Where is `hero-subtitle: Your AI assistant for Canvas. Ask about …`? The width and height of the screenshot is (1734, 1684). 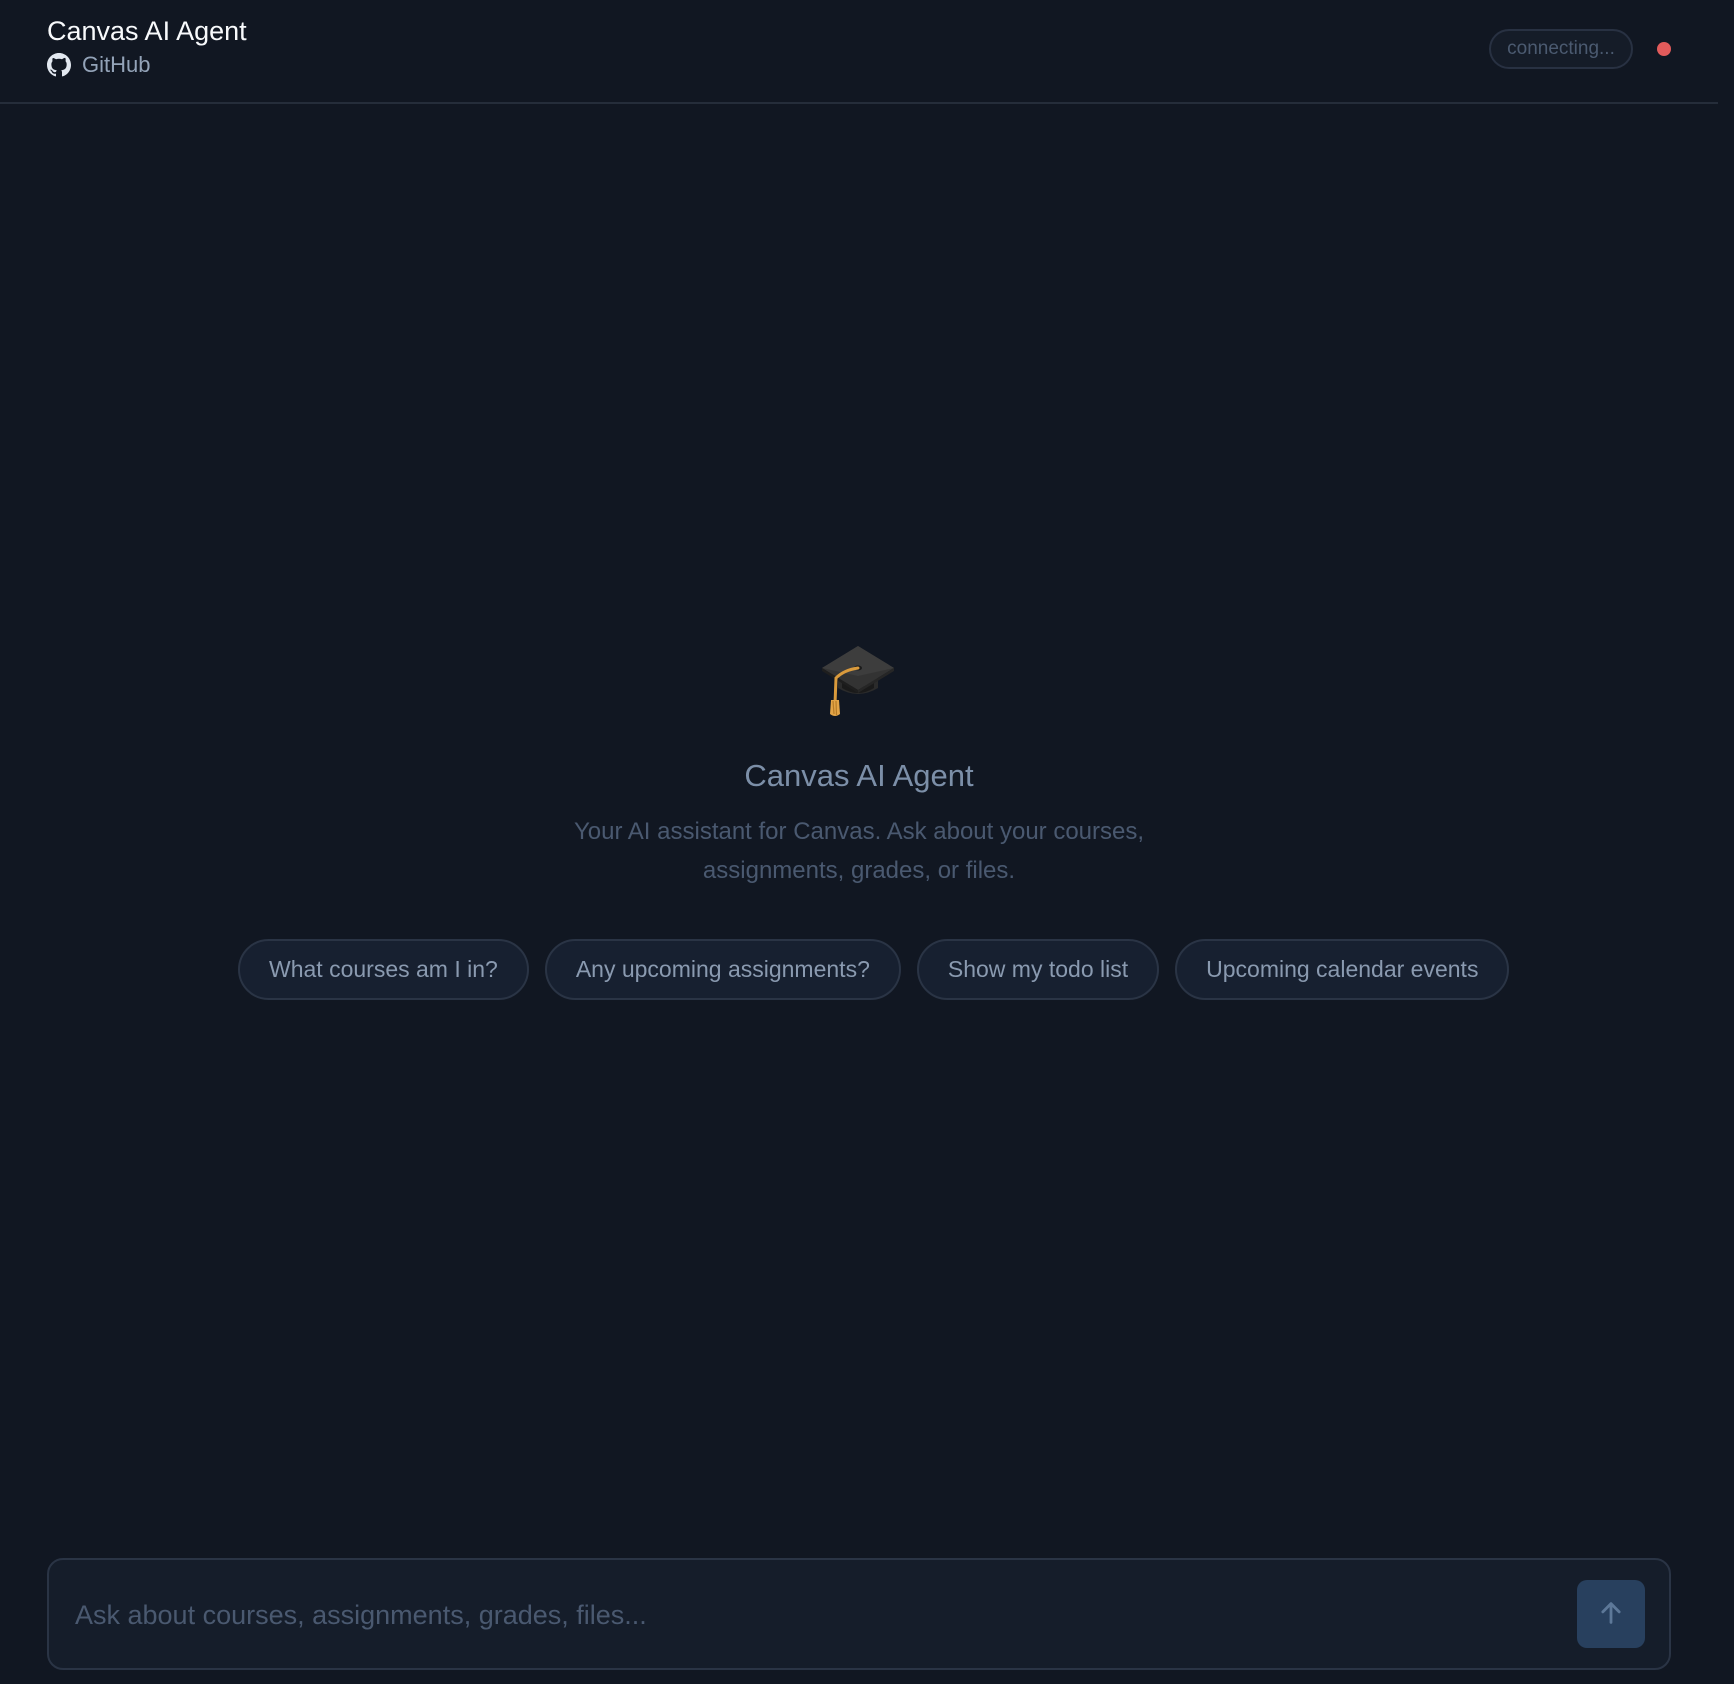 hero-subtitle: Your AI assistant for Canvas. Ask about … is located at coordinates (859, 851).